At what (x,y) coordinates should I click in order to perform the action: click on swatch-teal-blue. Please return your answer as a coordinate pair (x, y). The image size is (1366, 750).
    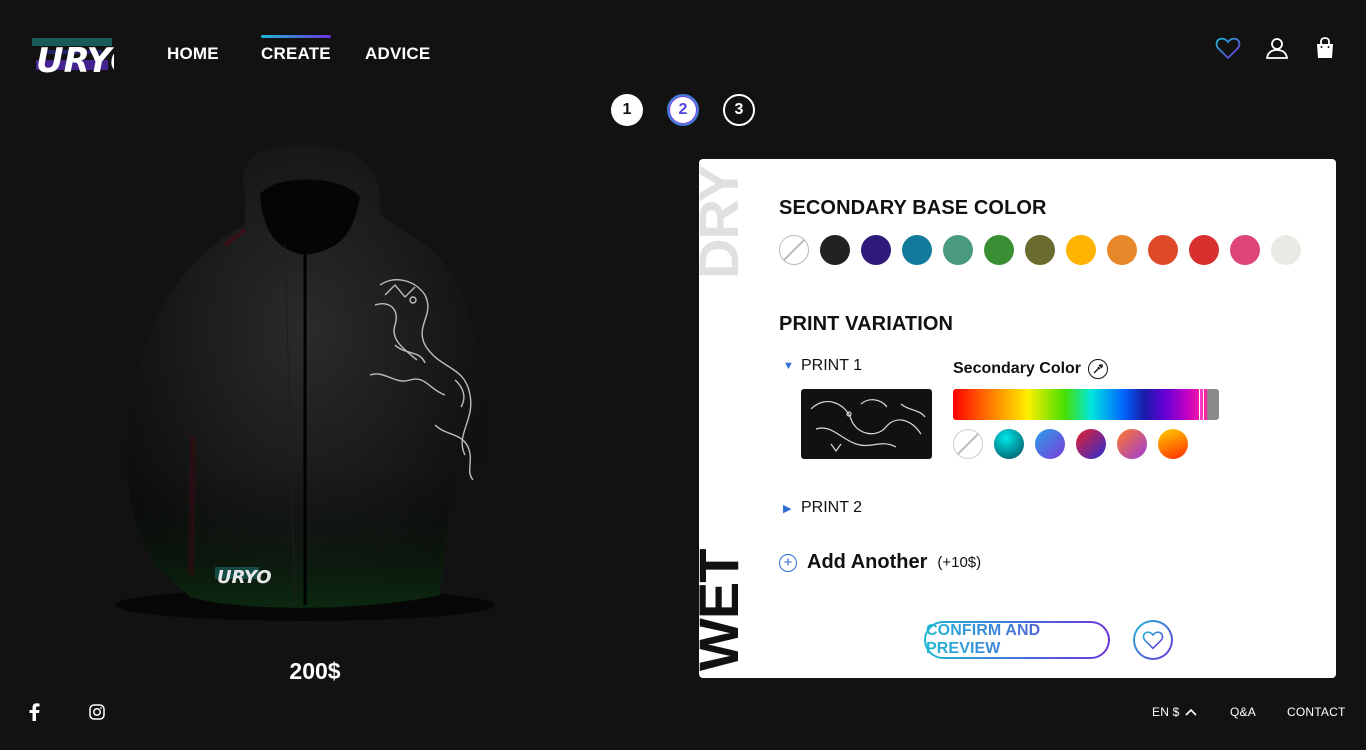
    Looking at the image, I should click on (917, 250).